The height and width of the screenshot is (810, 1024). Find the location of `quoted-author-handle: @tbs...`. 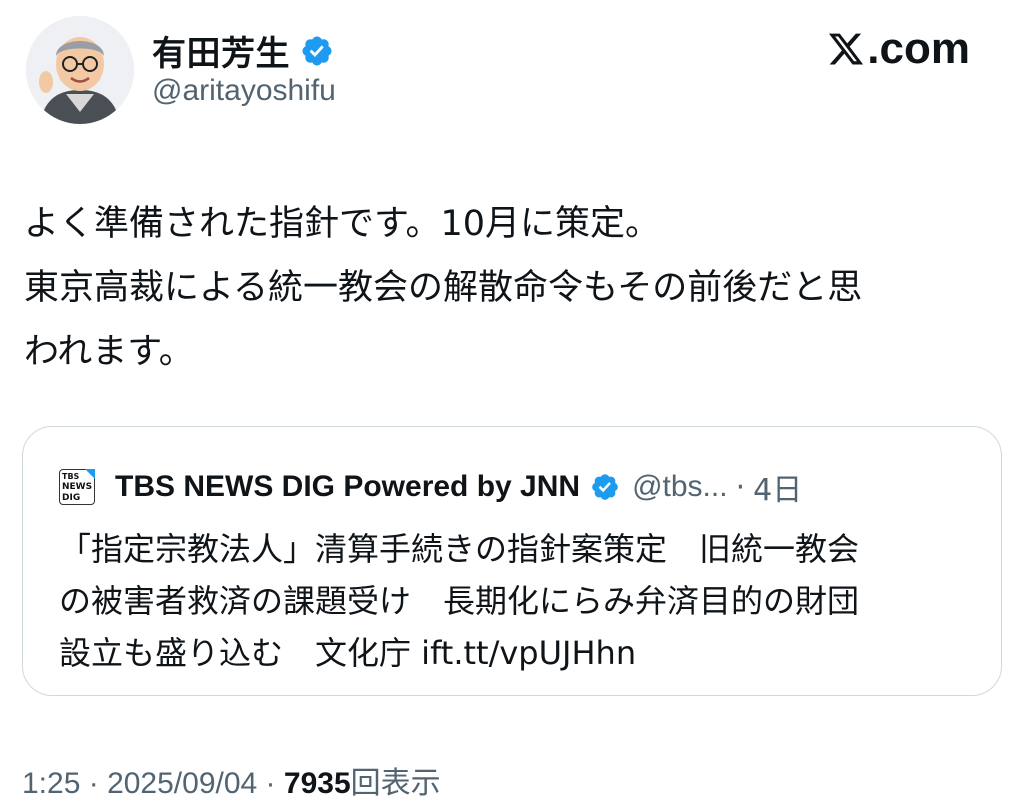

quoted-author-handle: @tbs... is located at coordinates (679, 487).